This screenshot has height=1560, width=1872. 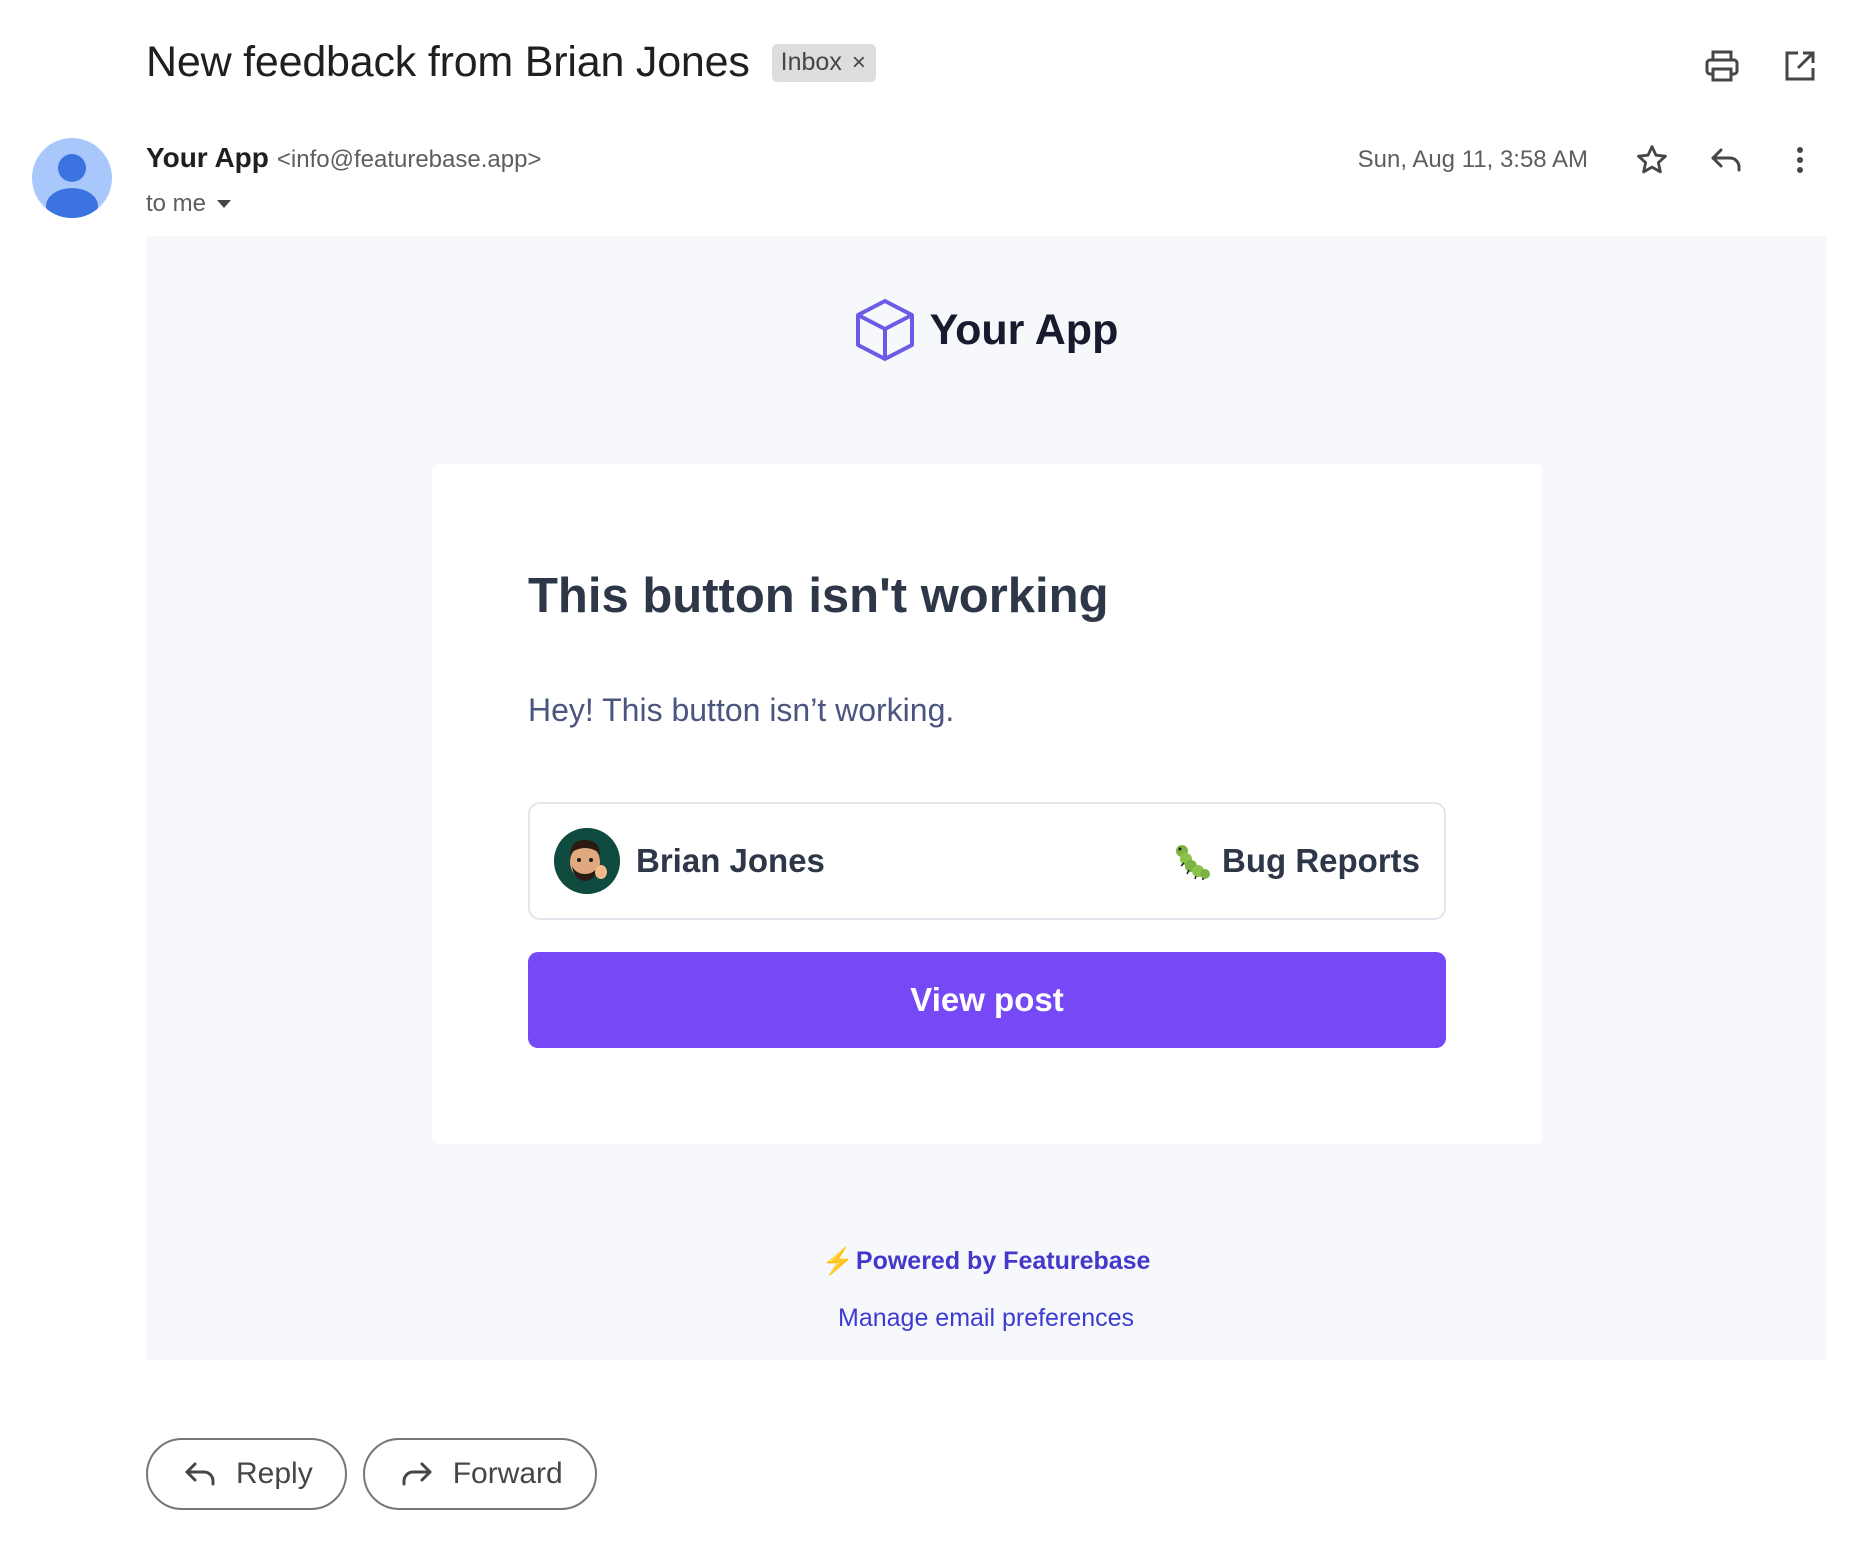 What do you see at coordinates (741, 710) in the screenshot?
I see `post-text: Hey! This button isn’t working.` at bounding box center [741, 710].